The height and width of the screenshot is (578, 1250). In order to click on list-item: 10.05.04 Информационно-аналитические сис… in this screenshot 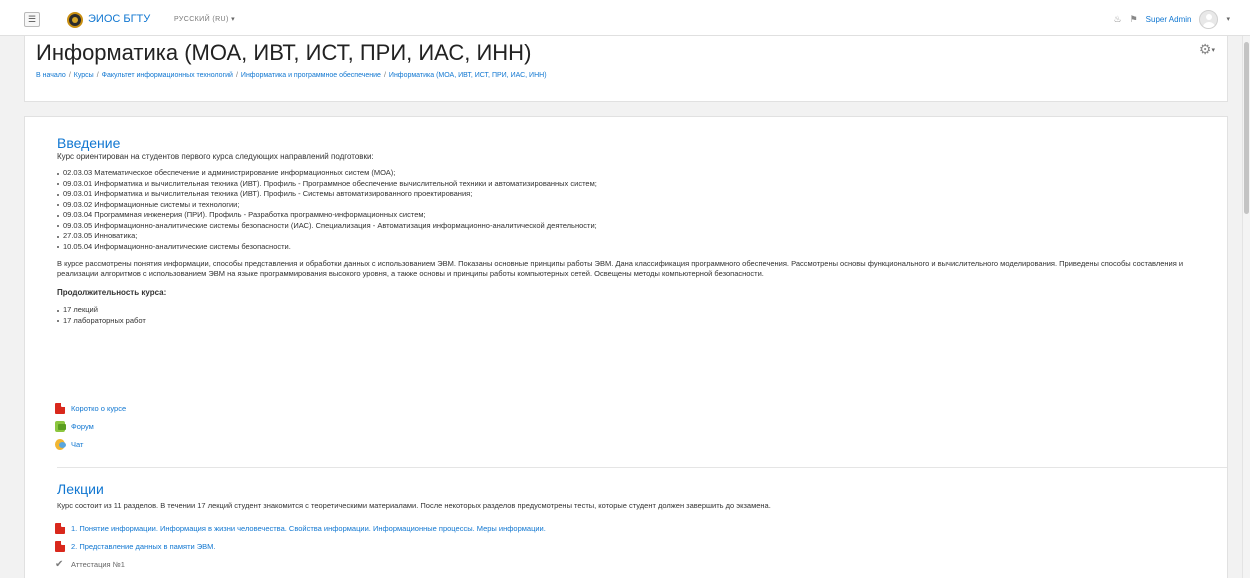, I will do `click(642, 247)`.